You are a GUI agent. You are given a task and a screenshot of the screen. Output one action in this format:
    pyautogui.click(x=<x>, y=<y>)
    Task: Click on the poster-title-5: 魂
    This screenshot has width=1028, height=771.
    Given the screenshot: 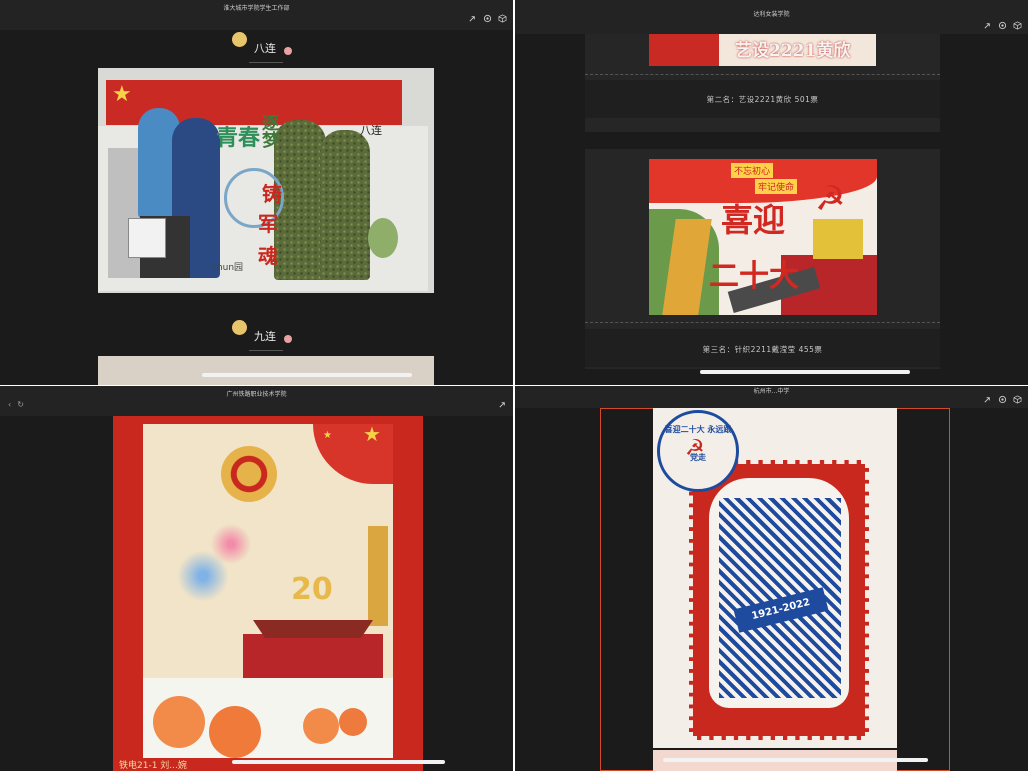 What is the action you would take?
    pyautogui.click(x=268, y=256)
    